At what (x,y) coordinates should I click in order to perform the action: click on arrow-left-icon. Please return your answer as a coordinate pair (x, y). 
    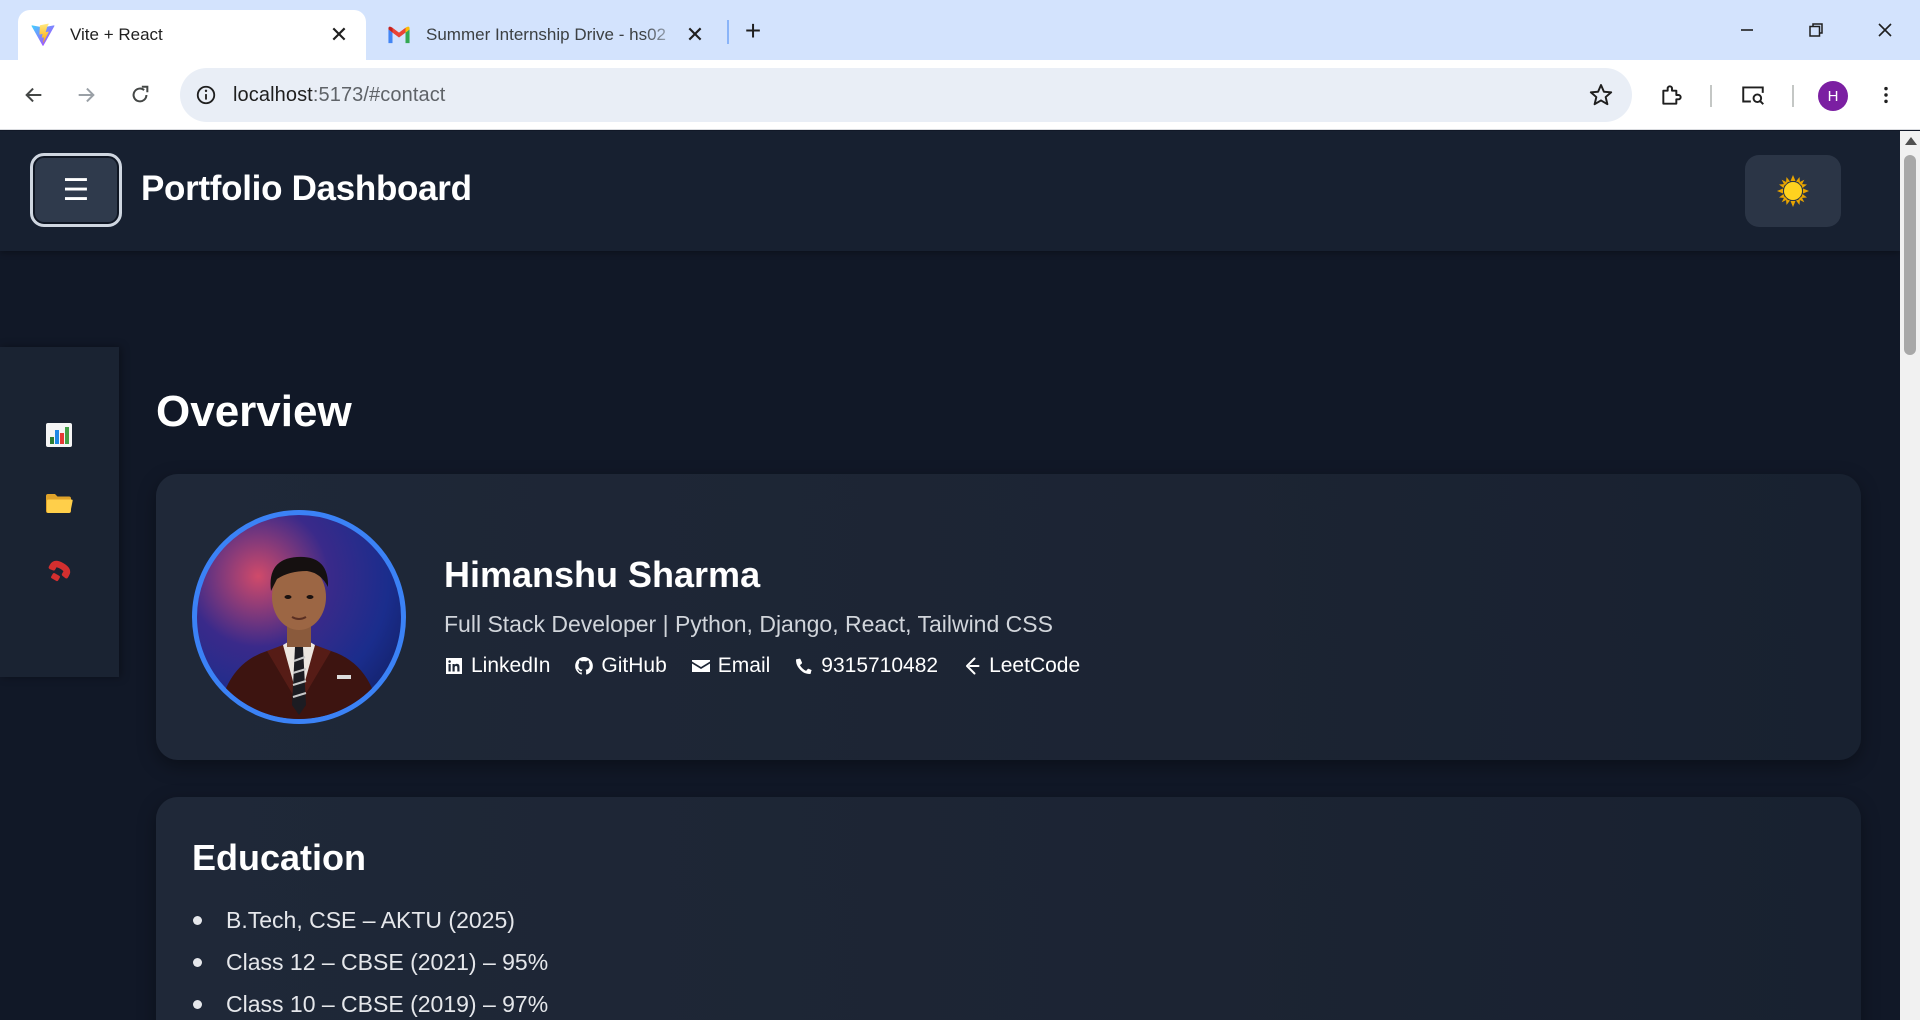
    Looking at the image, I should click on (33, 95).